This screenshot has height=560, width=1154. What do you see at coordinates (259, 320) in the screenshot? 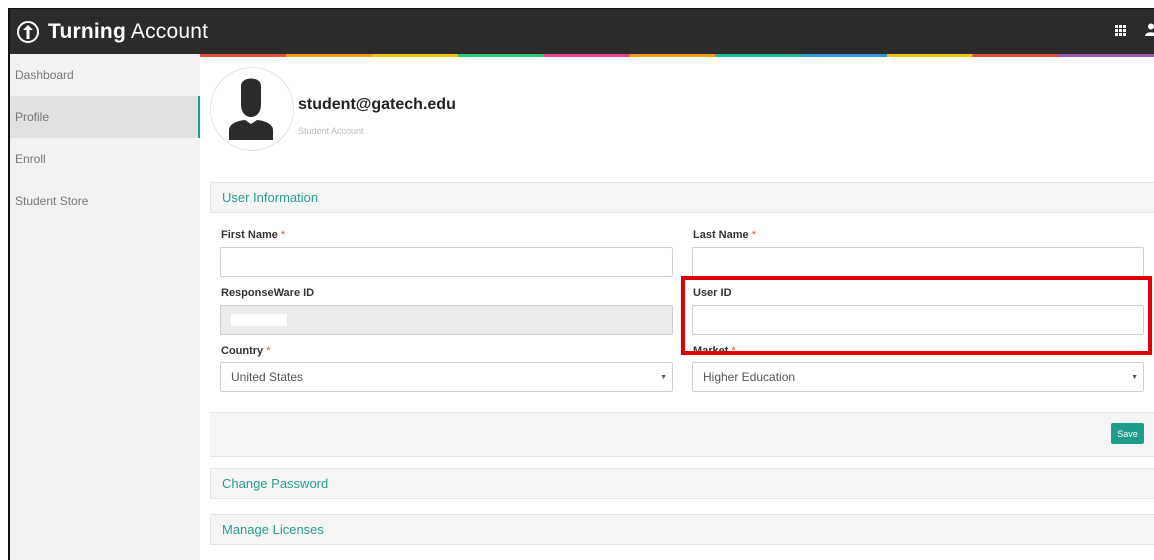
I see `redacted-value` at bounding box center [259, 320].